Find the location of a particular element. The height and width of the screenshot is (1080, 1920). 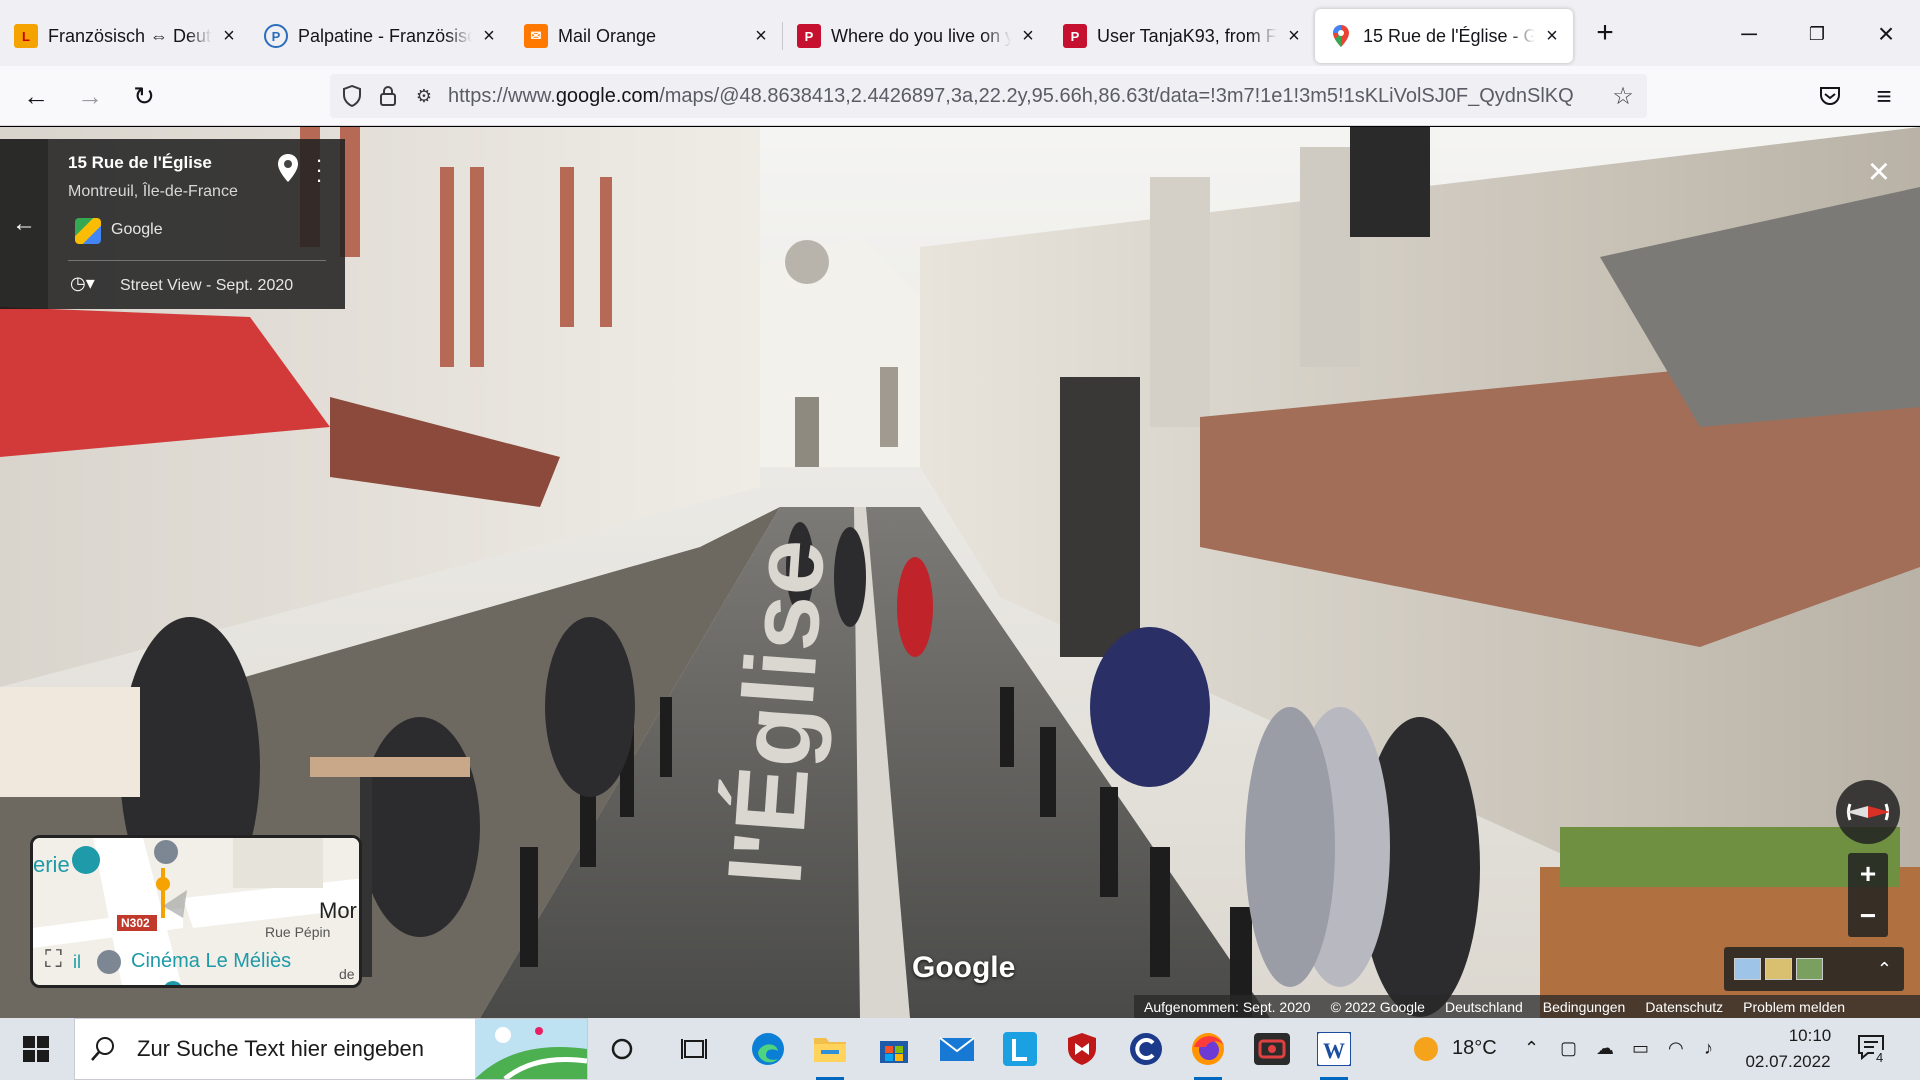

notification-count: 4 is located at coordinates (1880, 1057).